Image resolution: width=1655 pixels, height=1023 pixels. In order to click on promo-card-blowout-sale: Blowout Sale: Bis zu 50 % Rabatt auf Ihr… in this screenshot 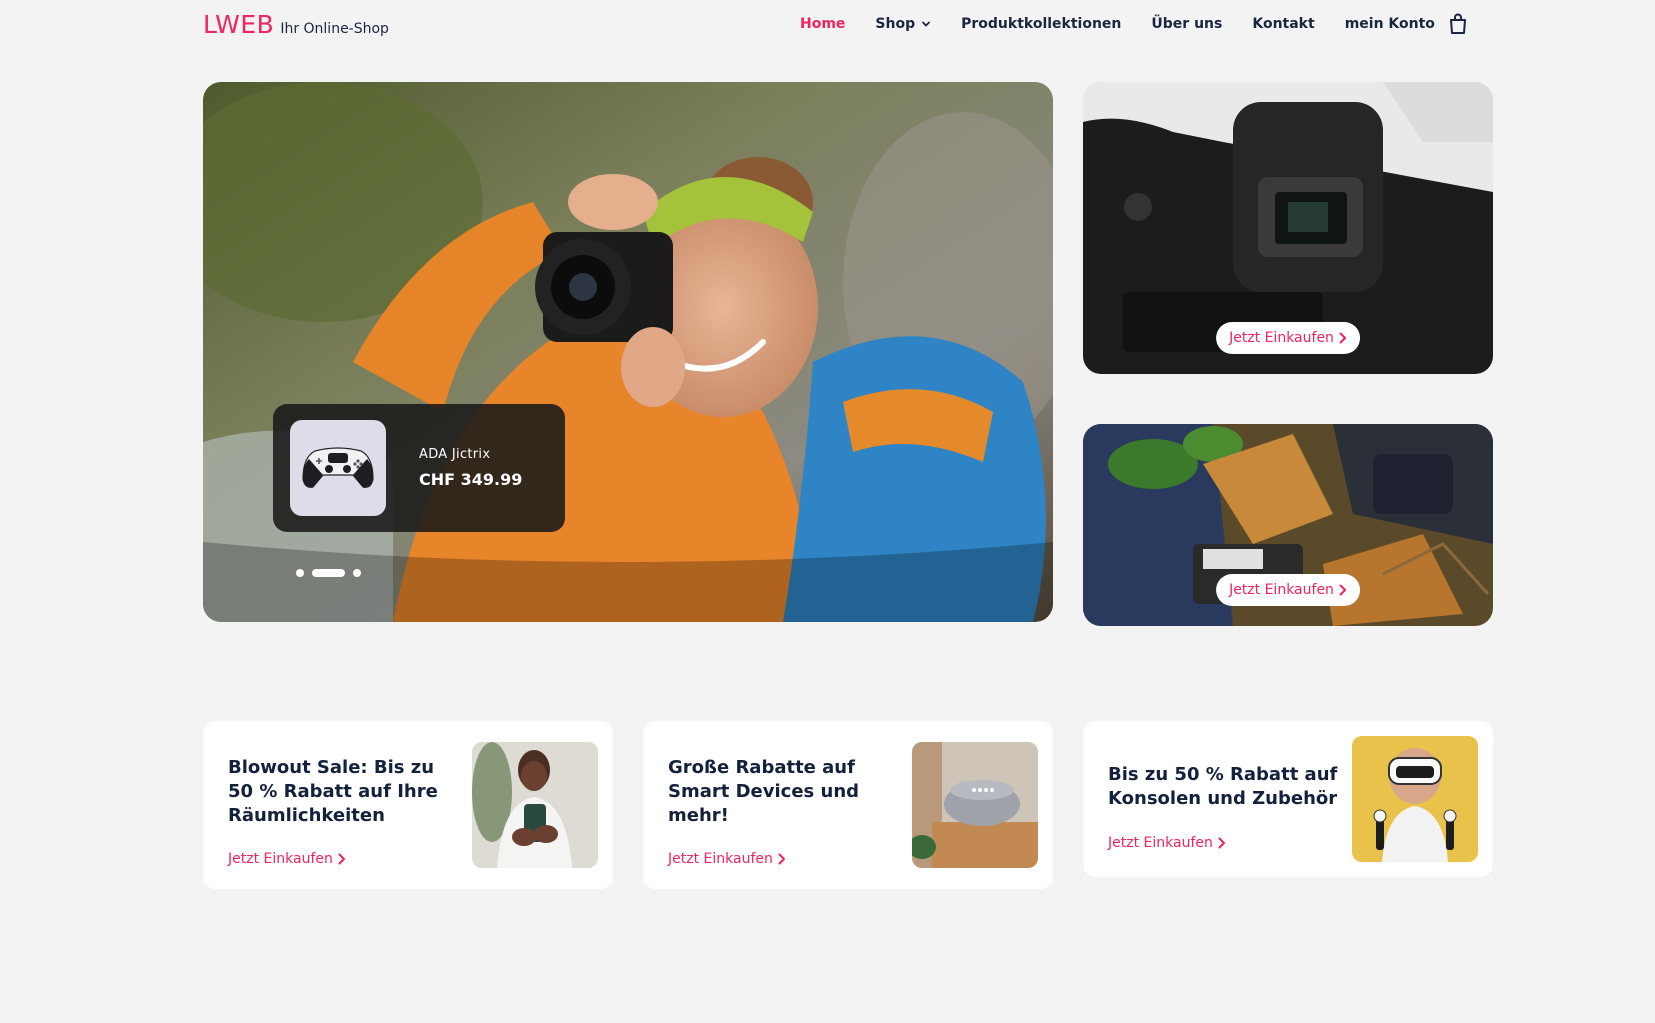, I will do `click(408, 805)`.